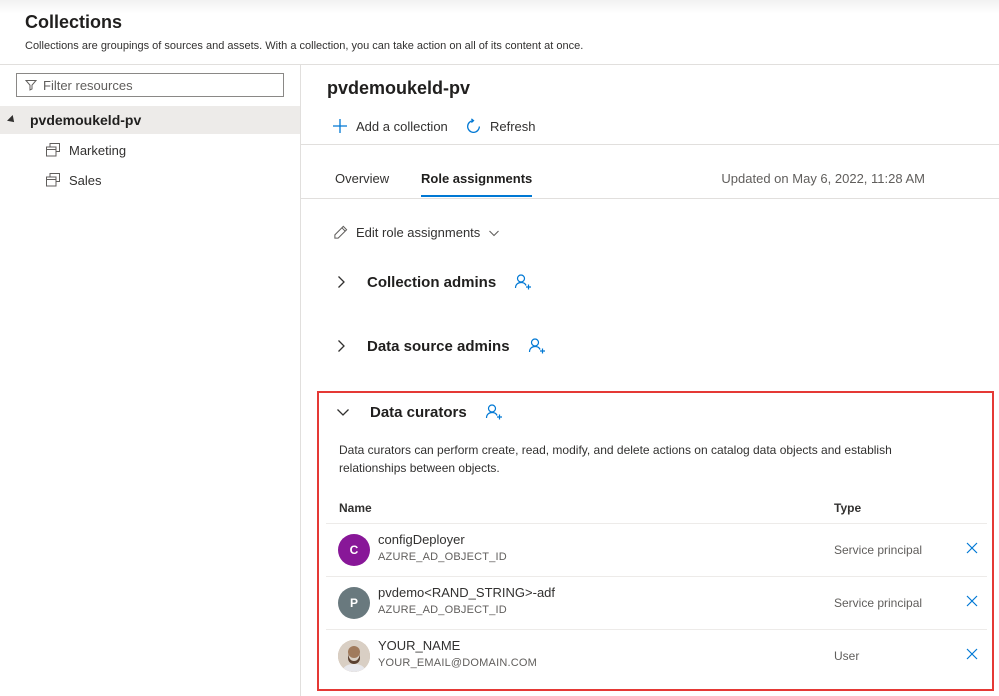 The height and width of the screenshot is (696, 999). What do you see at coordinates (823, 178) in the screenshot?
I see `updated-timestamp: Updated on May 6, 2022, 11:28 AM` at bounding box center [823, 178].